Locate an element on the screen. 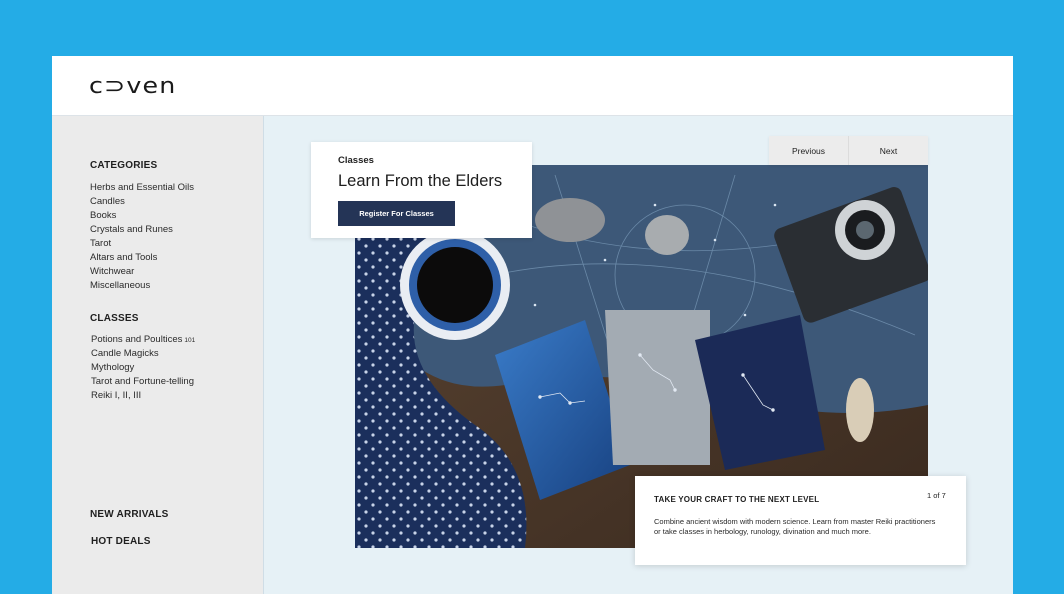 Image resolution: width=1064 pixels, height=594 pixels. hot-deals-link: HOT DEALS is located at coordinates (121, 541).